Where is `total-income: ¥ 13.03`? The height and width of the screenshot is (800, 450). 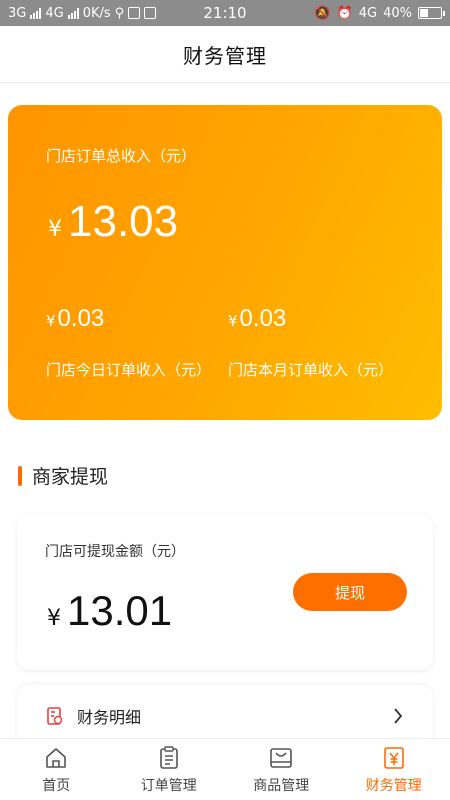
total-income: ¥ 13.03 is located at coordinates (113, 222).